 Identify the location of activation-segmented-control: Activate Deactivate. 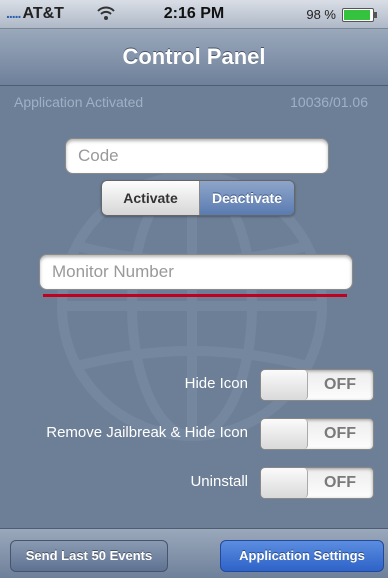
(198, 198).